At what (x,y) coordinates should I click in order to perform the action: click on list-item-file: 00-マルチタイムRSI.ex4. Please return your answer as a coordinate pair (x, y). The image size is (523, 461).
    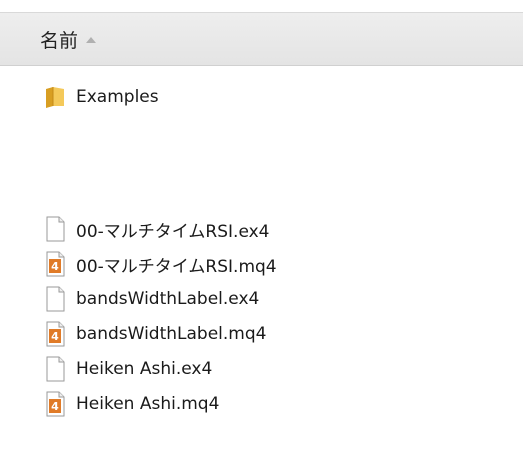
    Looking at the image, I should click on (156, 229).